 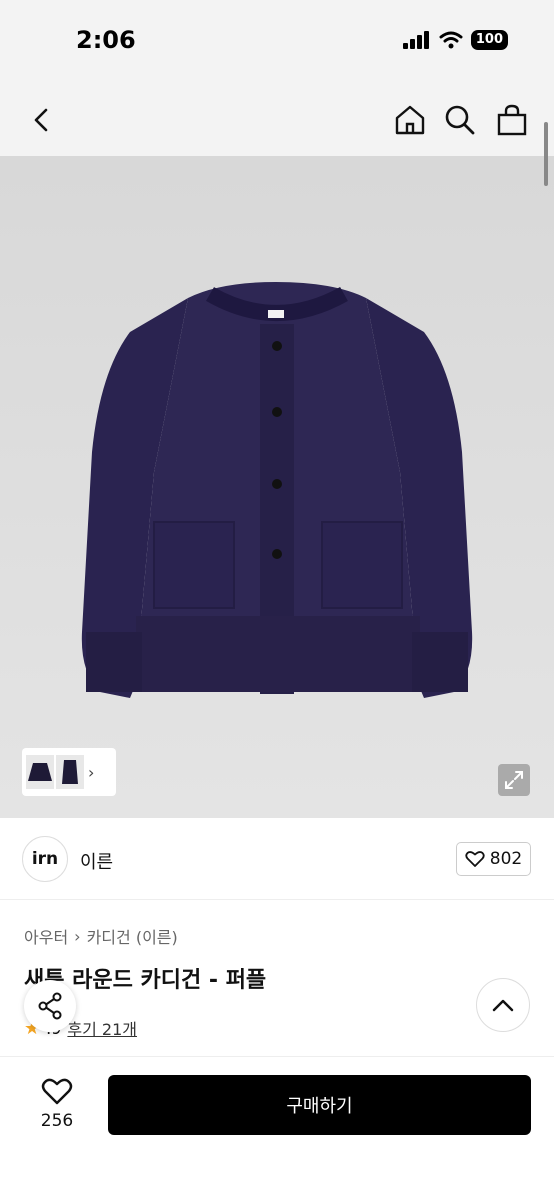 I want to click on breadcrumb-subcategory: 카디건 (이른), so click(x=132, y=936).